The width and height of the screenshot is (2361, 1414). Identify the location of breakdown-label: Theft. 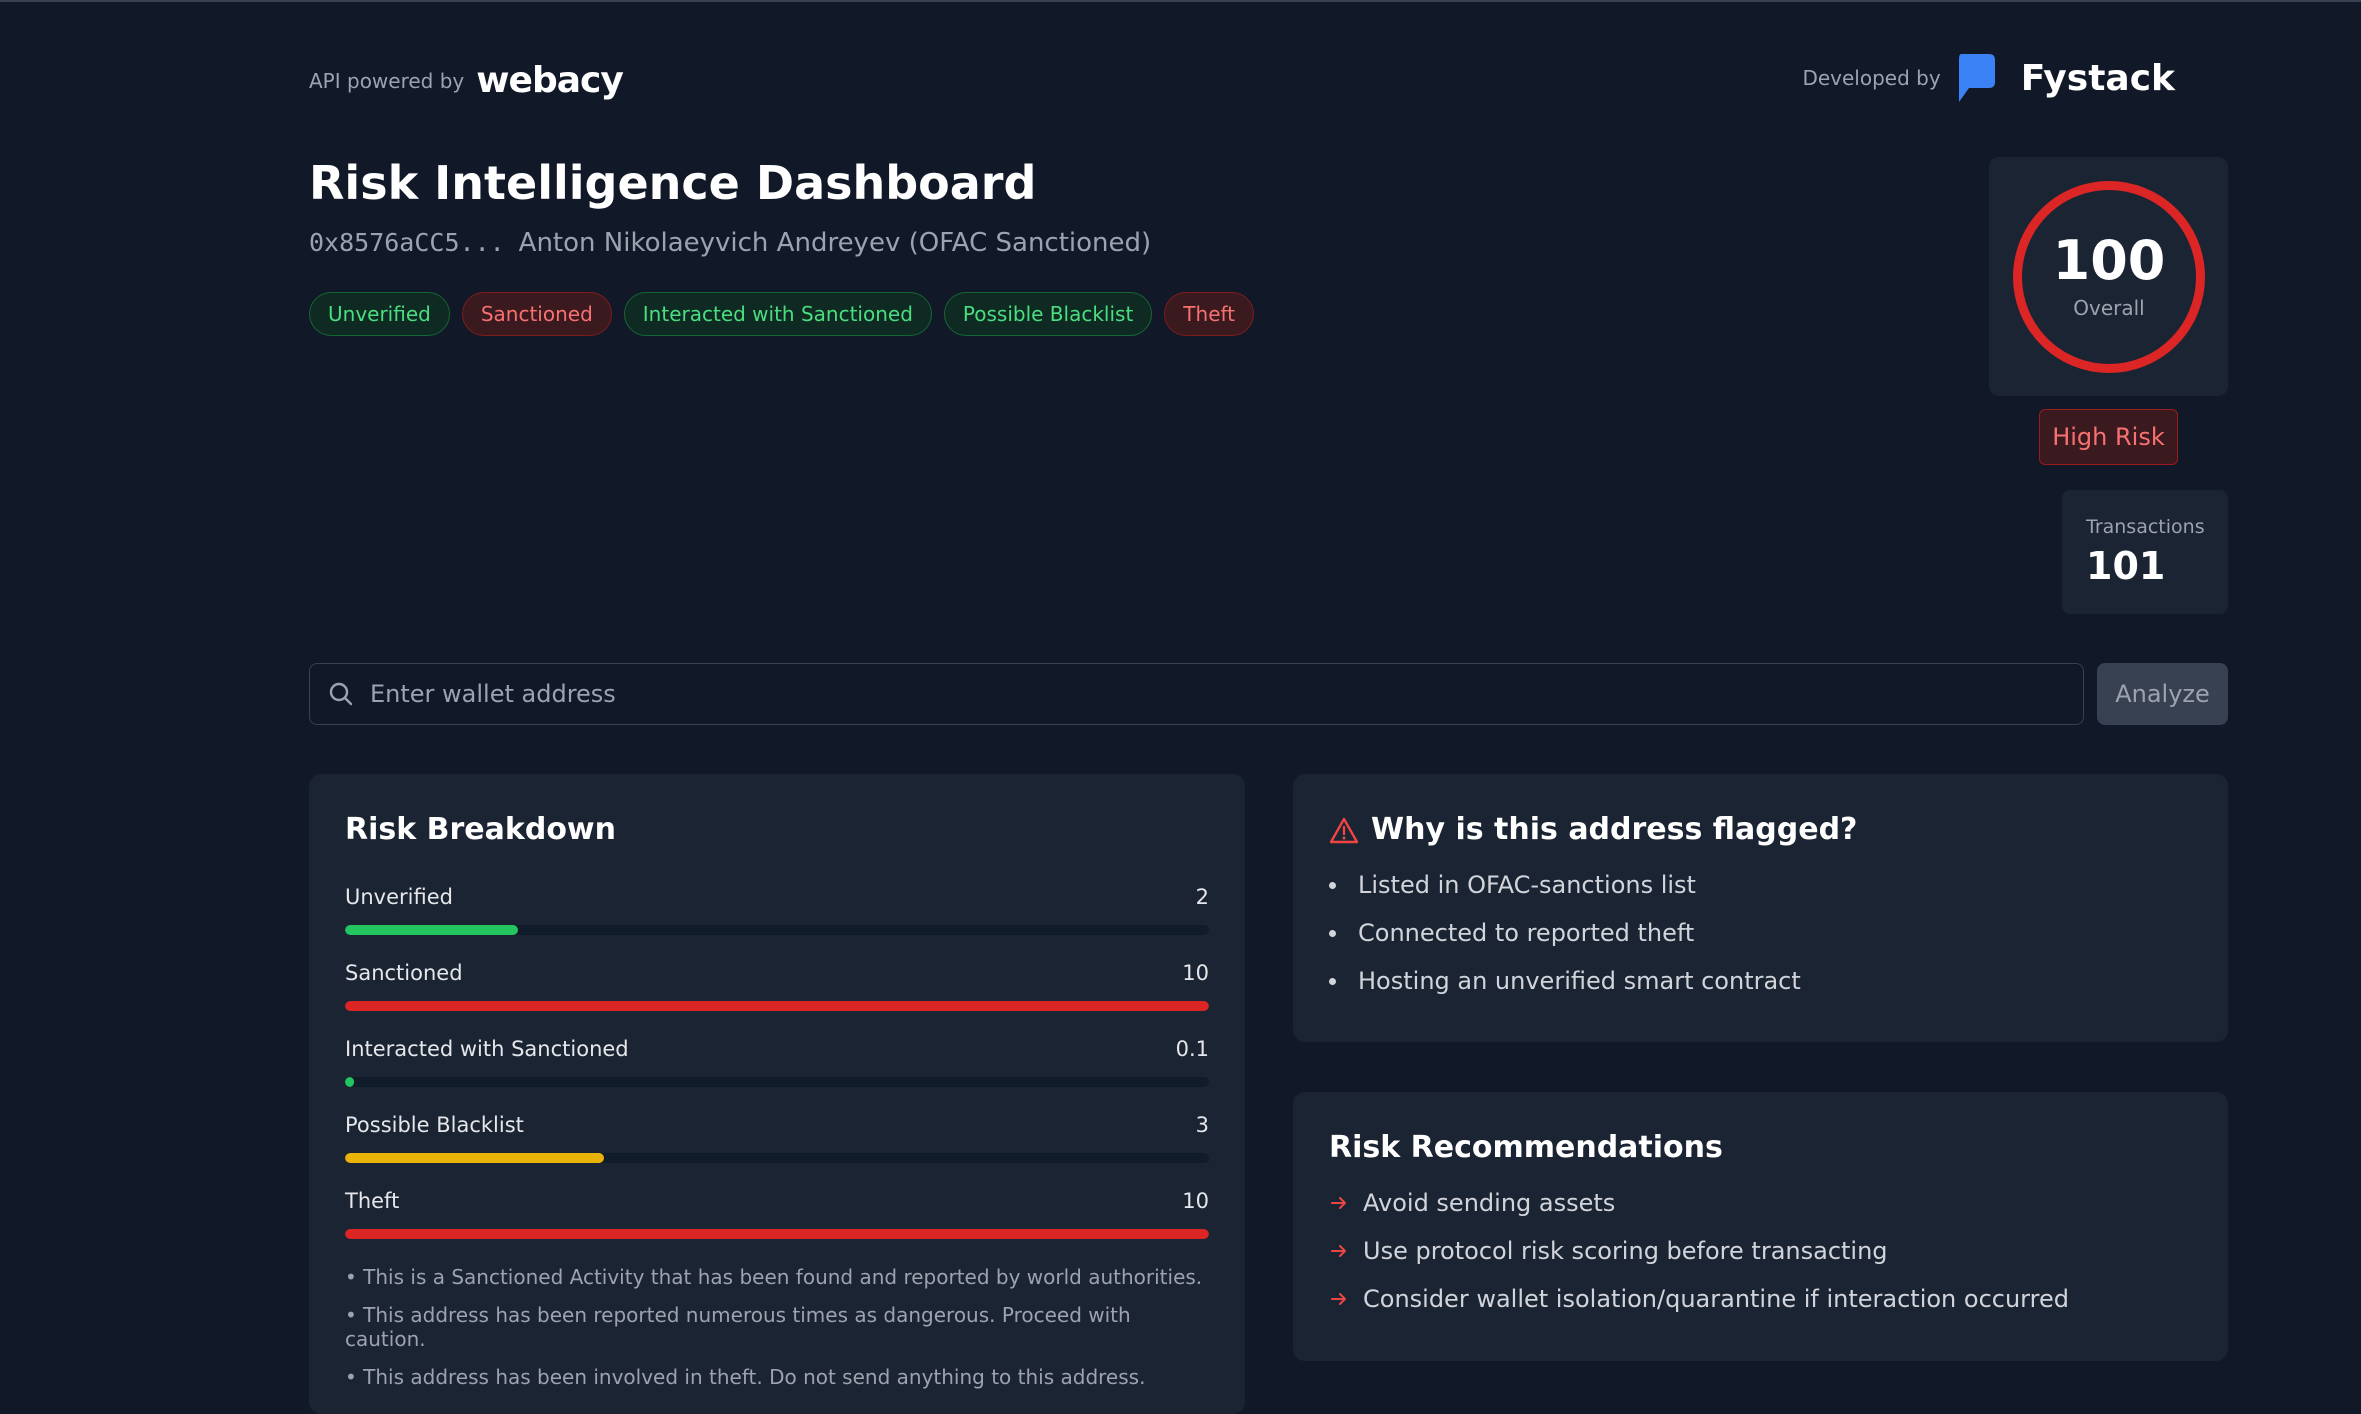
(372, 1201).